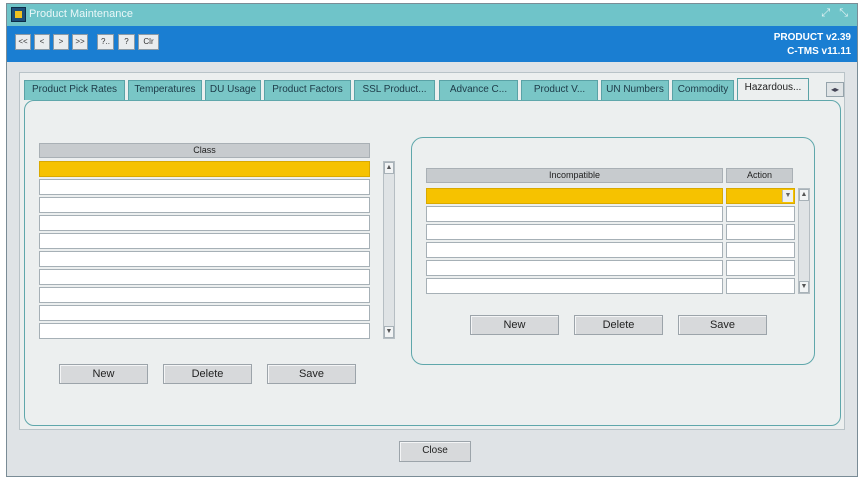 This screenshot has height=481, width=864. What do you see at coordinates (759, 175) in the screenshot?
I see `action-column-header: Action` at bounding box center [759, 175].